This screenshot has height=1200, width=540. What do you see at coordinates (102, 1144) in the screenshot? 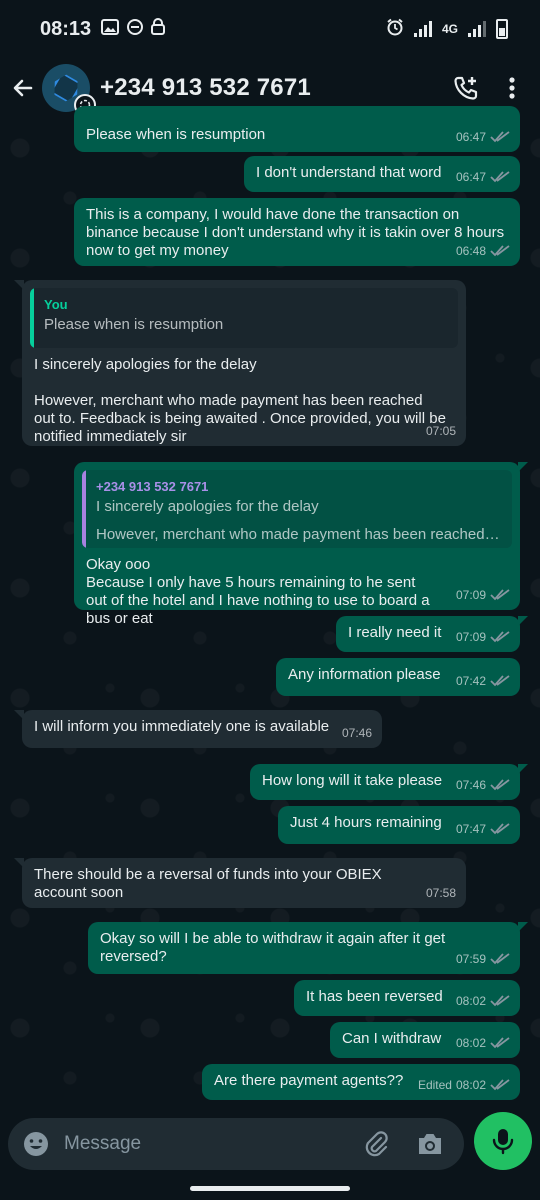
I see `message-input: Message` at bounding box center [102, 1144].